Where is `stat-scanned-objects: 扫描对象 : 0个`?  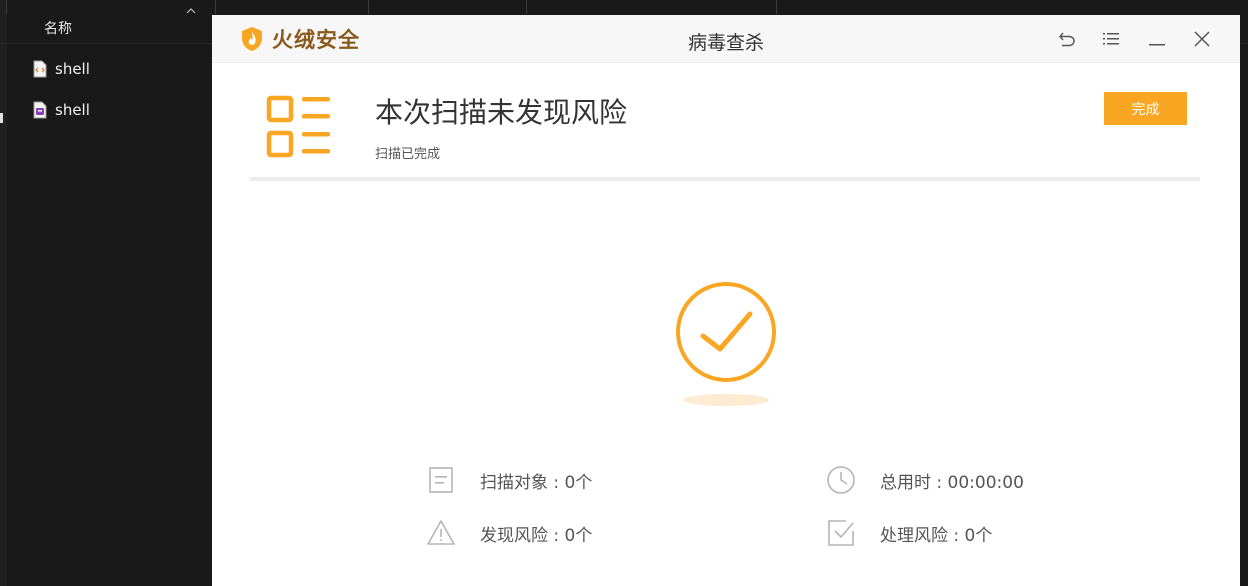
stat-scanned-objects: 扫描对象 : 0个 is located at coordinates (509, 480).